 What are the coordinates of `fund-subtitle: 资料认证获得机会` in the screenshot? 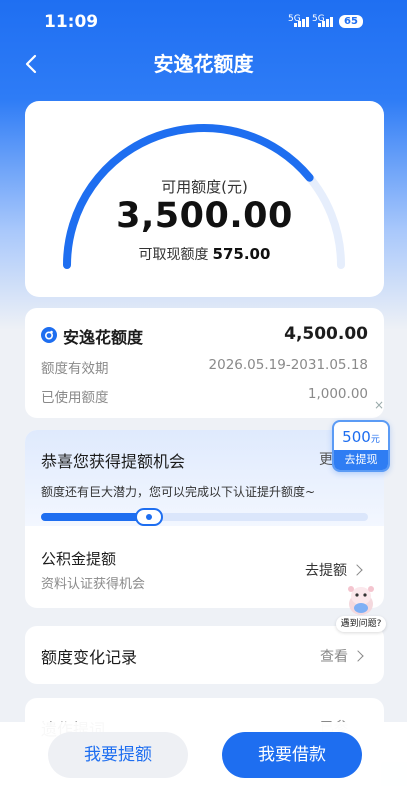 It's located at (93, 584).